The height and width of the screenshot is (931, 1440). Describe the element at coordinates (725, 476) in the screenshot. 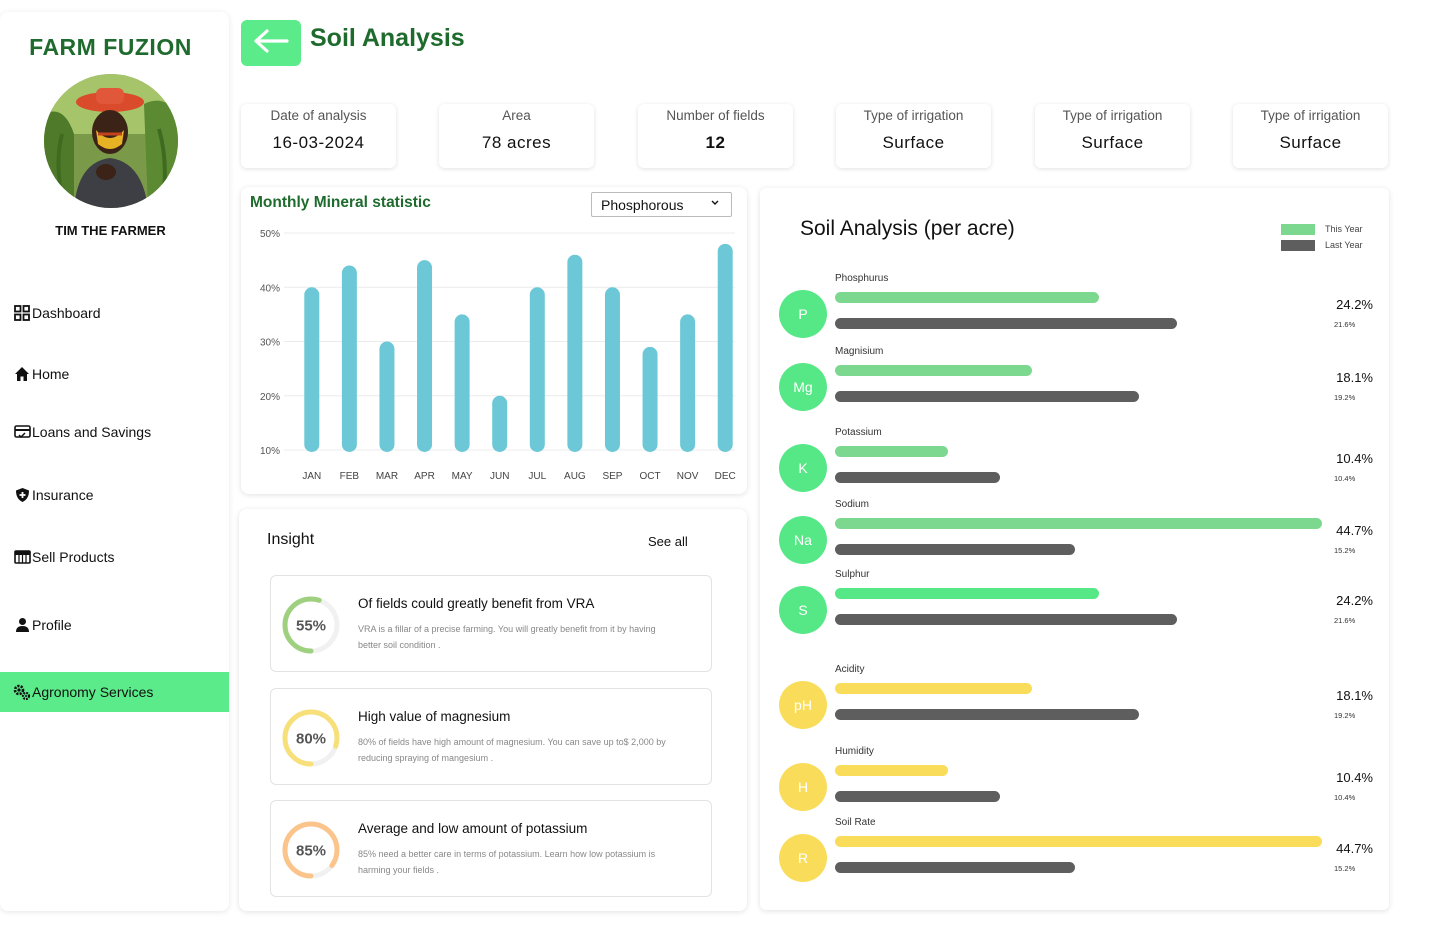

I see `x-tick-label: DEC` at that location.